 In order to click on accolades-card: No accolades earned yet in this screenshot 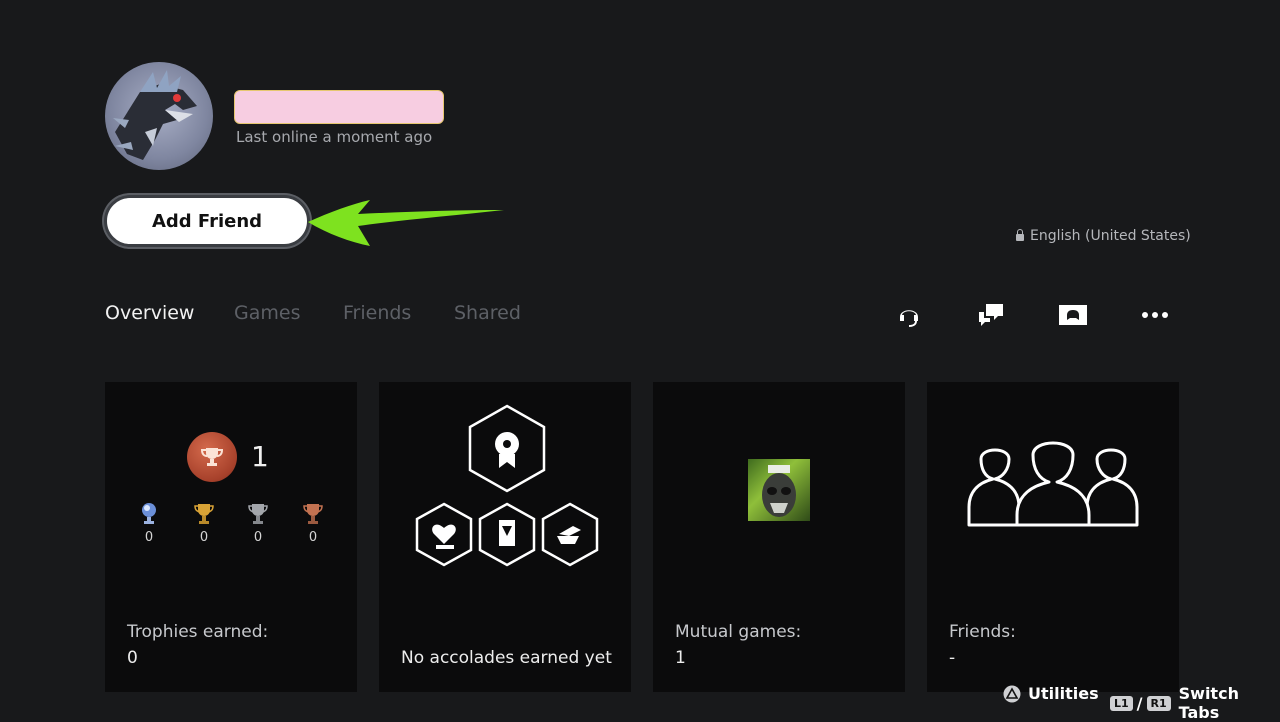, I will do `click(505, 537)`.